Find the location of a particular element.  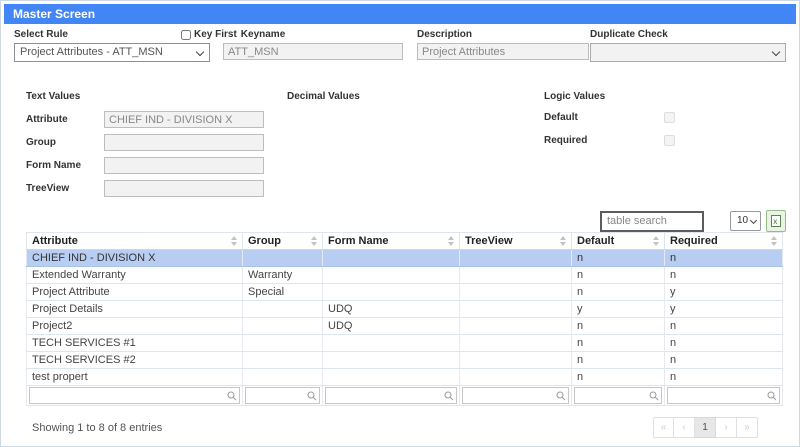

form-name-label: Form Name is located at coordinates (54, 165).